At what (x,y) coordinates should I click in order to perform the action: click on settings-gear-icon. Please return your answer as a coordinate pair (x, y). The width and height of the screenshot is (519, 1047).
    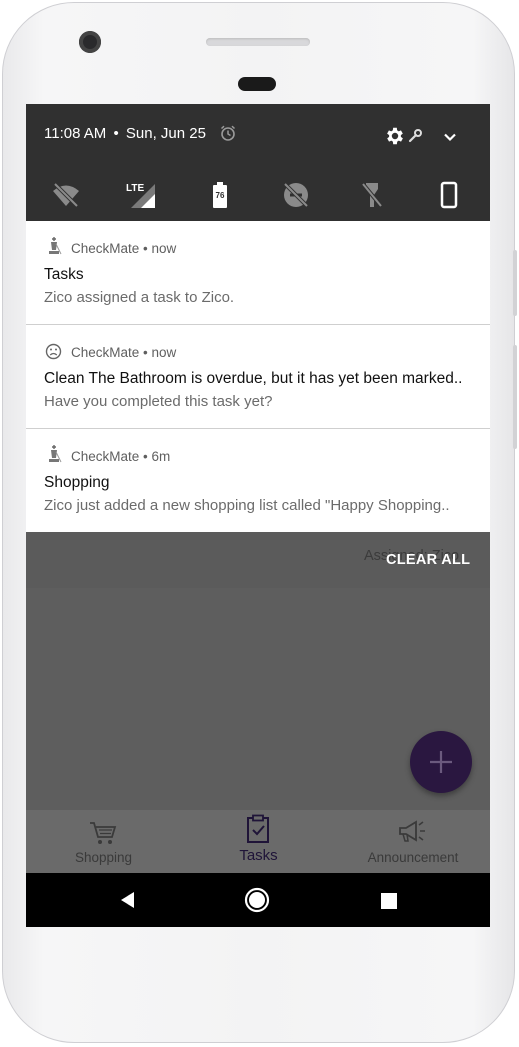
    Looking at the image, I should click on (395, 136).